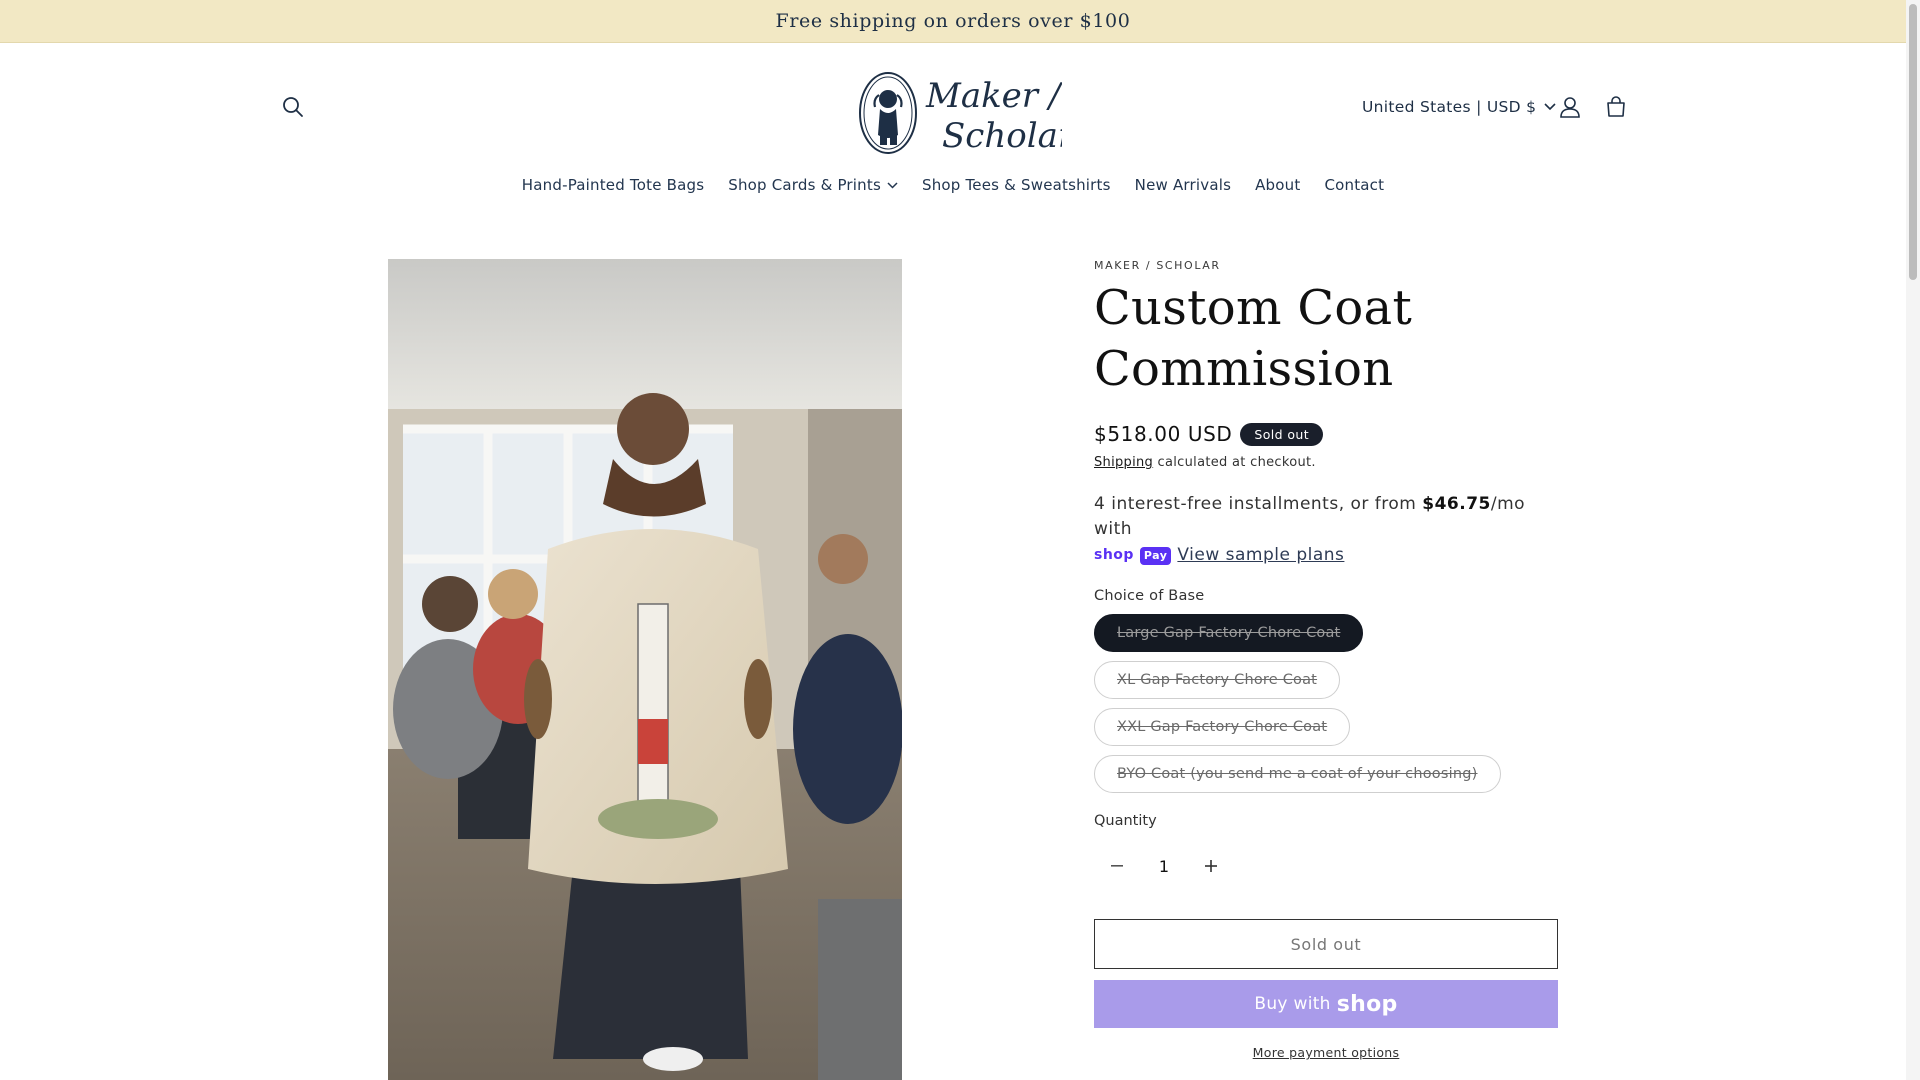  What do you see at coordinates (1326, 434) in the screenshot?
I see `price-row: $518.00 USD Sold out` at bounding box center [1326, 434].